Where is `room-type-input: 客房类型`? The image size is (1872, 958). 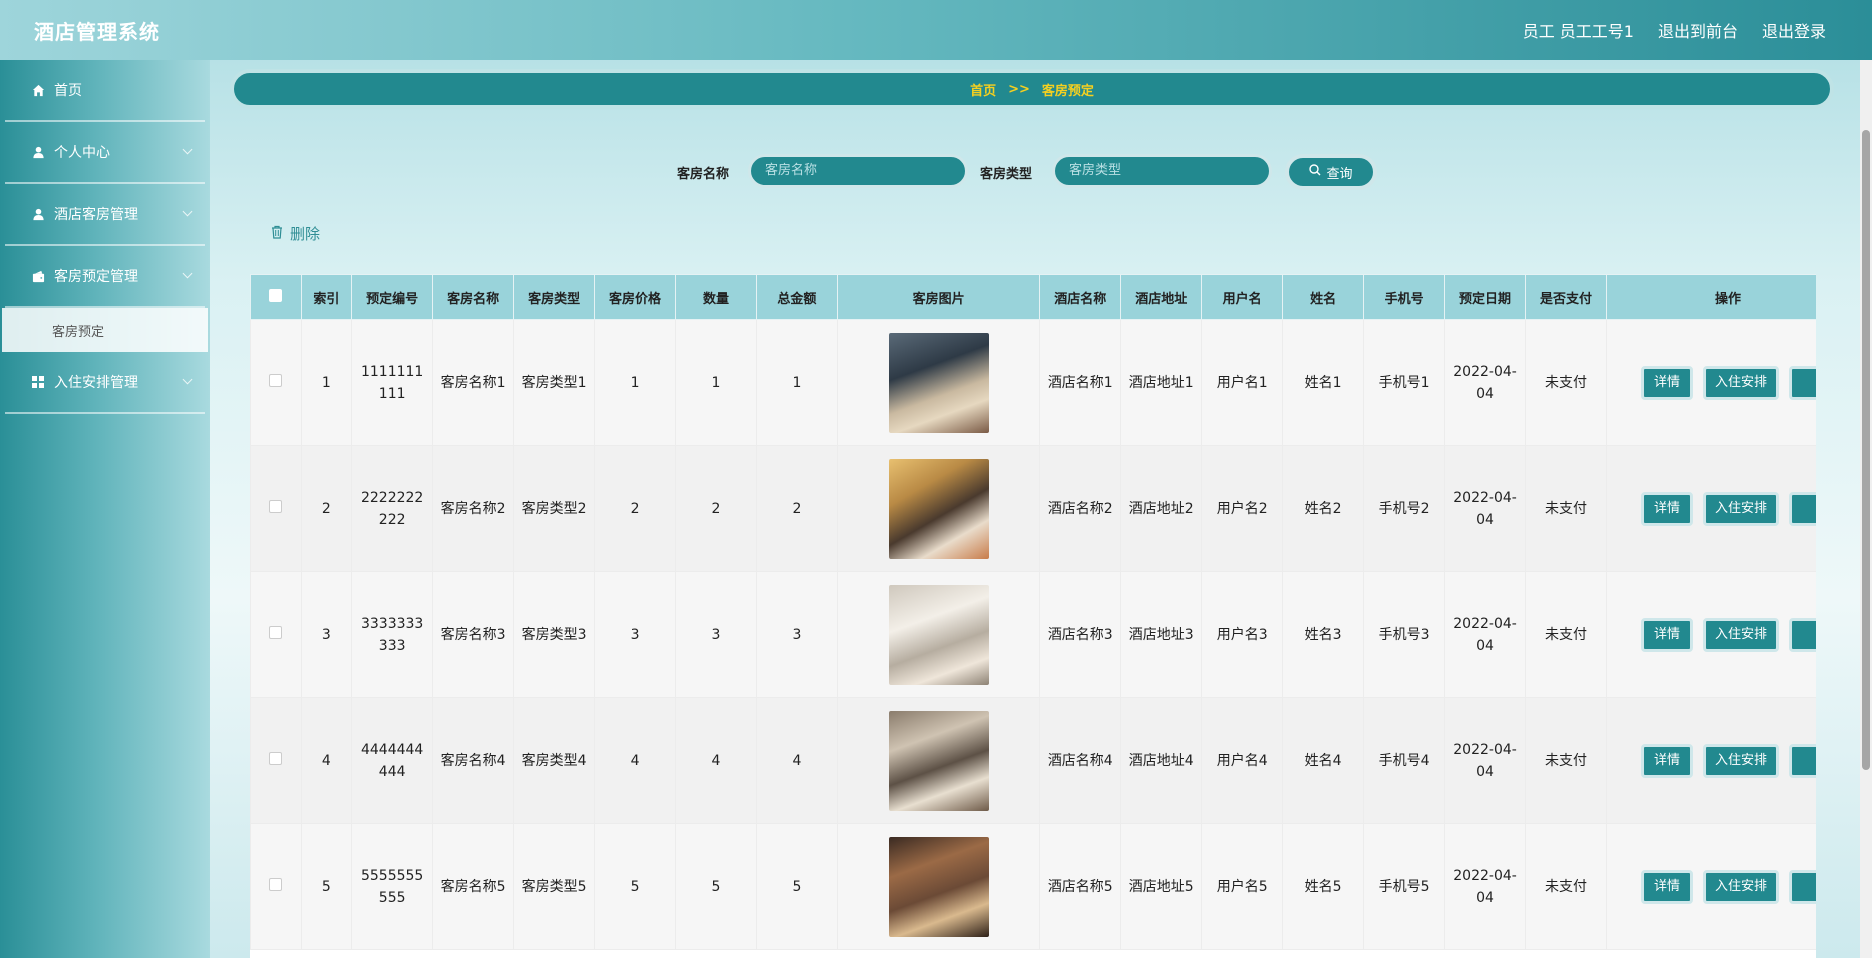 room-type-input: 客房类型 is located at coordinates (1162, 171).